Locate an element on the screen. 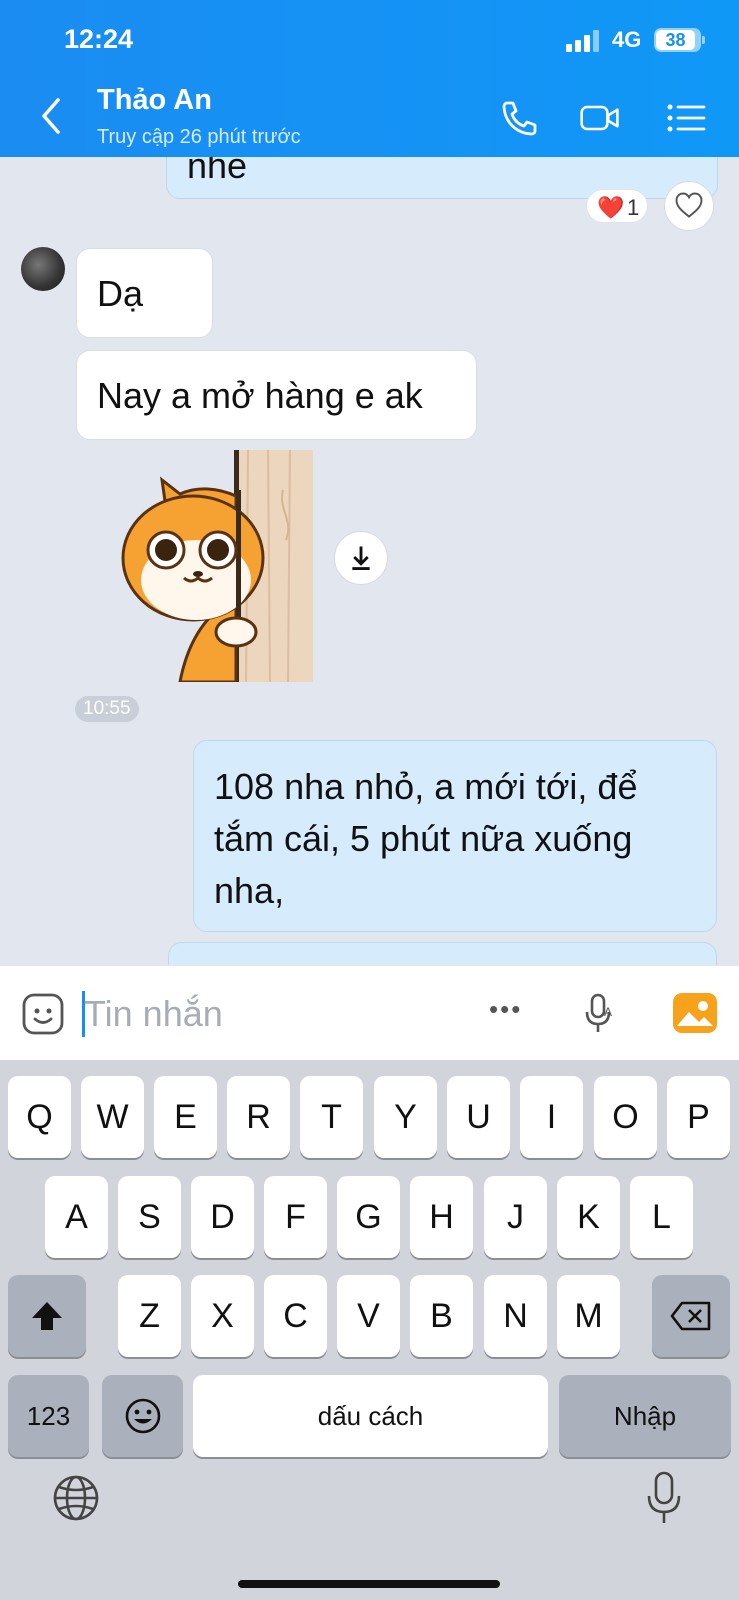  message-timestamp: 10:55 is located at coordinates (107, 709).